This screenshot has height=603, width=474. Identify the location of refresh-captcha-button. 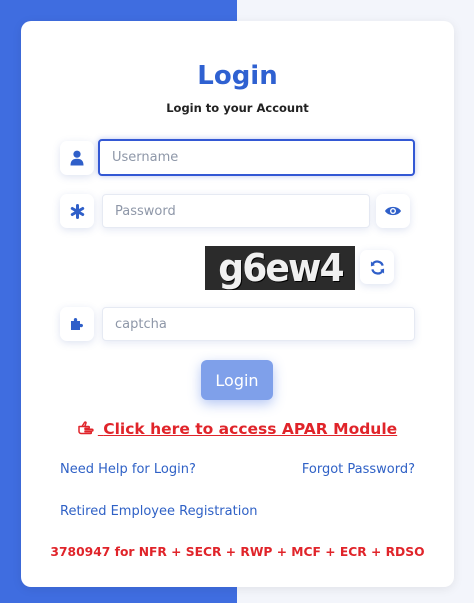
(377, 267).